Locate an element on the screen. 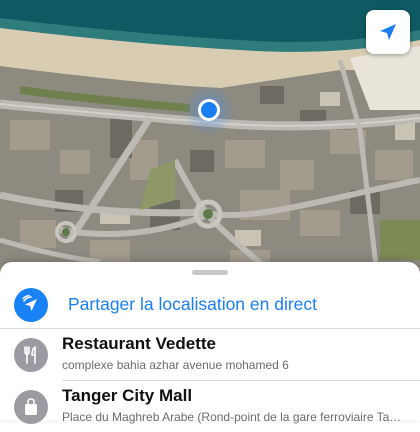  share-location-row: Partager la localisation en direct is located at coordinates (210, 305).